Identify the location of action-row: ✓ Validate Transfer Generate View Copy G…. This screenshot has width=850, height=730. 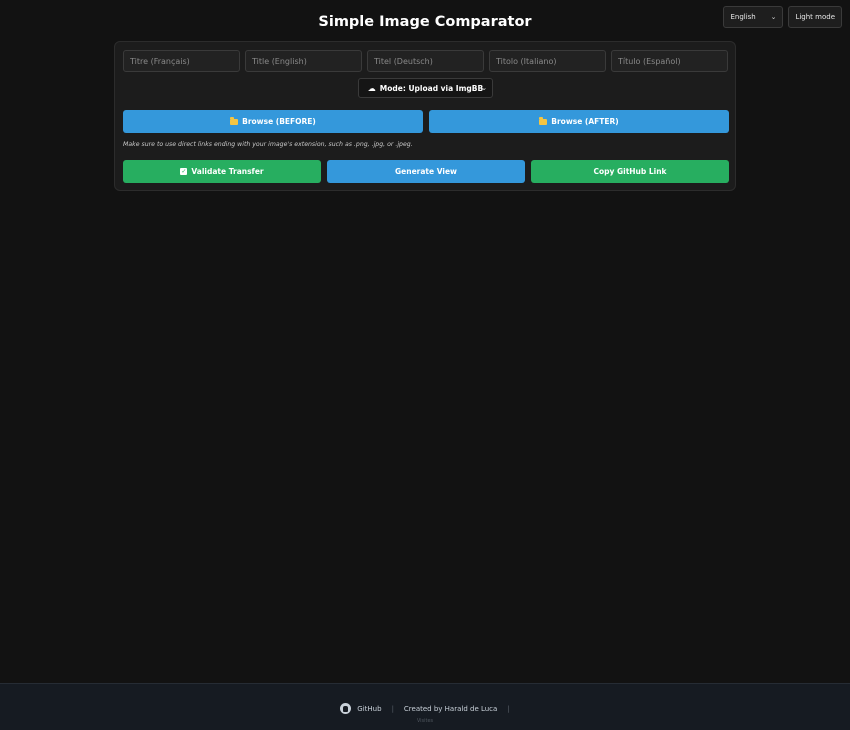
(426, 171).